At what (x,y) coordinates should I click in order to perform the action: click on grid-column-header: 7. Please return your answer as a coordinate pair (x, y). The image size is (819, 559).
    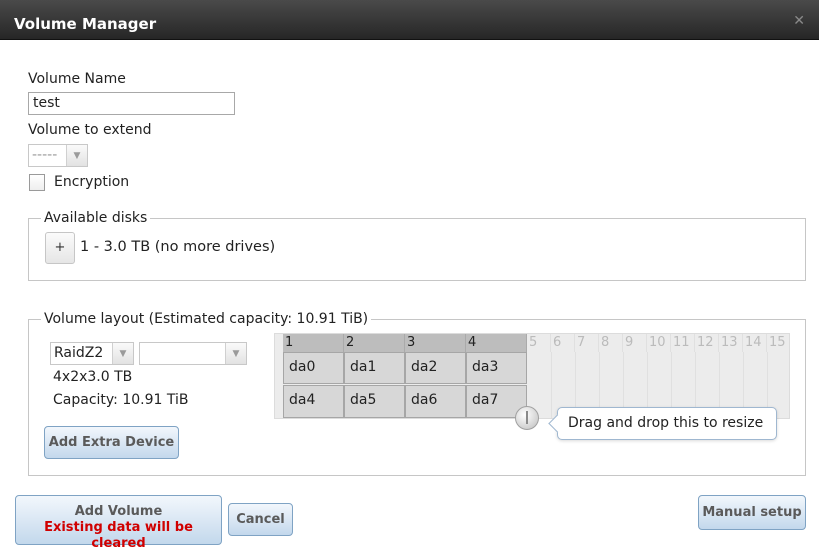
    Looking at the image, I should click on (587, 343).